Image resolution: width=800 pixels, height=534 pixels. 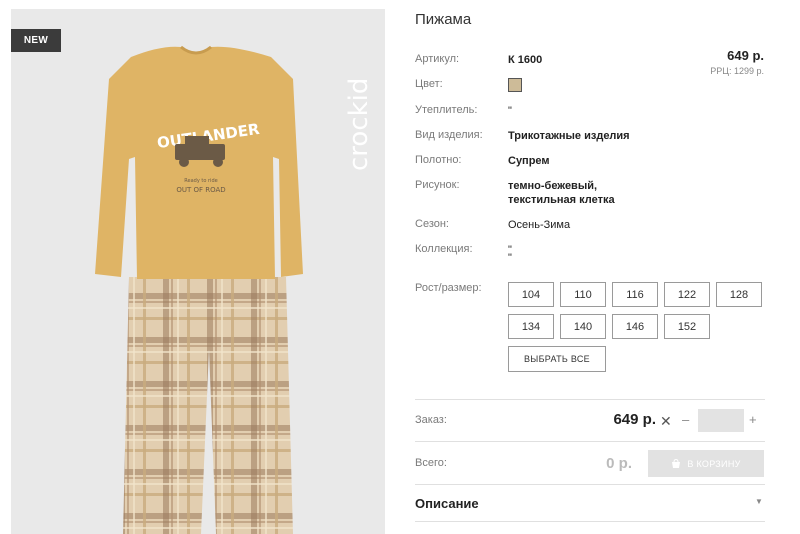 What do you see at coordinates (437, 185) in the screenshot?
I see `attr-label: Рисунок:` at bounding box center [437, 185].